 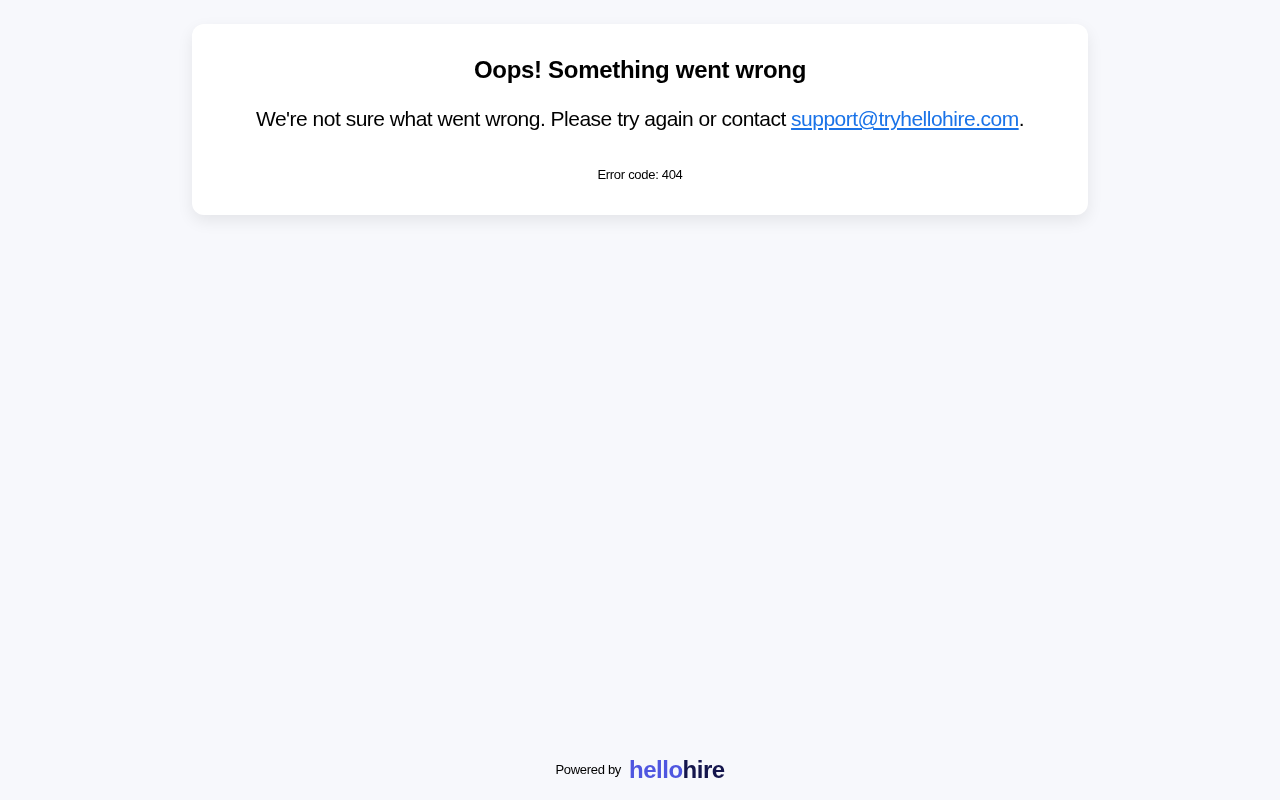 What do you see at coordinates (640, 70) in the screenshot?
I see `error-title: Oops! Something went wrong` at bounding box center [640, 70].